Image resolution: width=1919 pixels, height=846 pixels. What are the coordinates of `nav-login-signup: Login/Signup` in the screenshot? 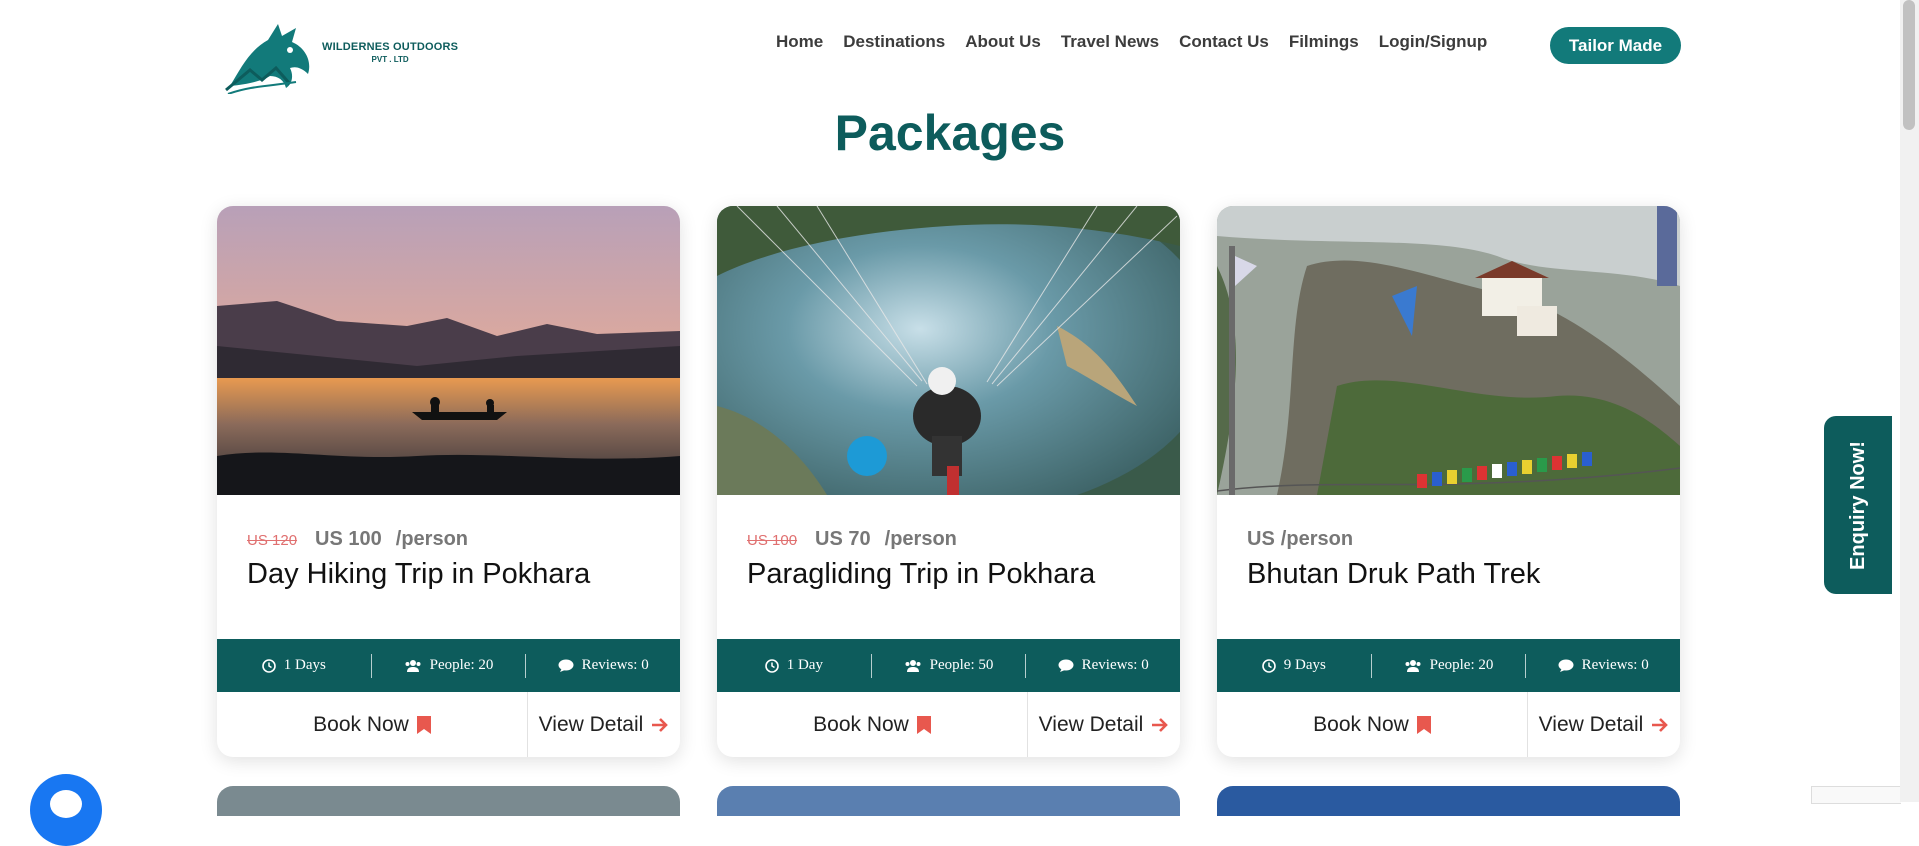 It's located at (1433, 42).